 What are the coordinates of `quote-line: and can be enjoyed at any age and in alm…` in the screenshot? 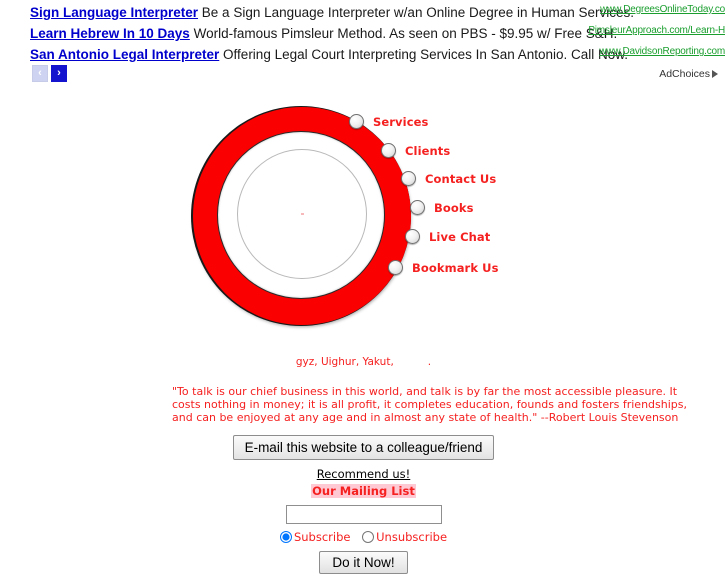 It's located at (425, 417).